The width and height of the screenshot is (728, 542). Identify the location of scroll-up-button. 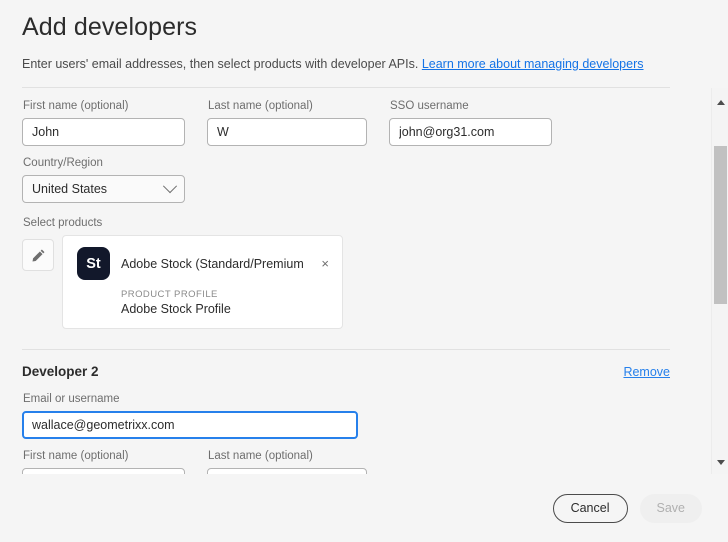
(720, 102).